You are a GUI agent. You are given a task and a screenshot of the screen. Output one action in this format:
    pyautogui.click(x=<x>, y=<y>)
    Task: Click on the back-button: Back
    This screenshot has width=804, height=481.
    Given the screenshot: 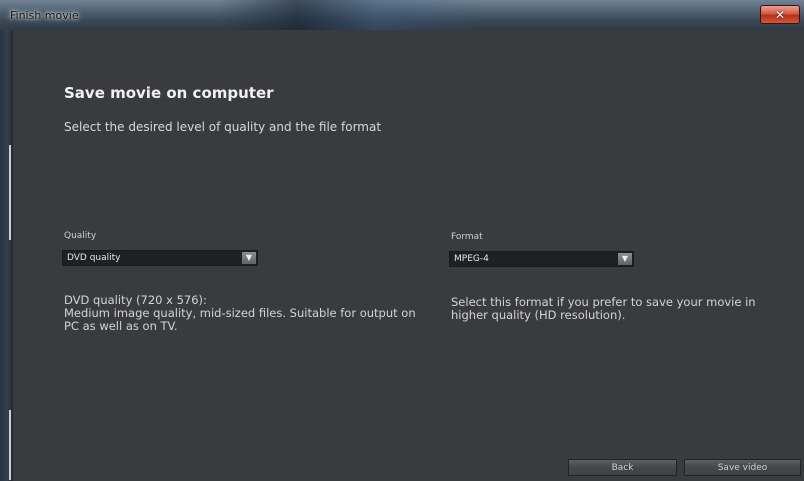 What is the action you would take?
    pyautogui.click(x=622, y=467)
    